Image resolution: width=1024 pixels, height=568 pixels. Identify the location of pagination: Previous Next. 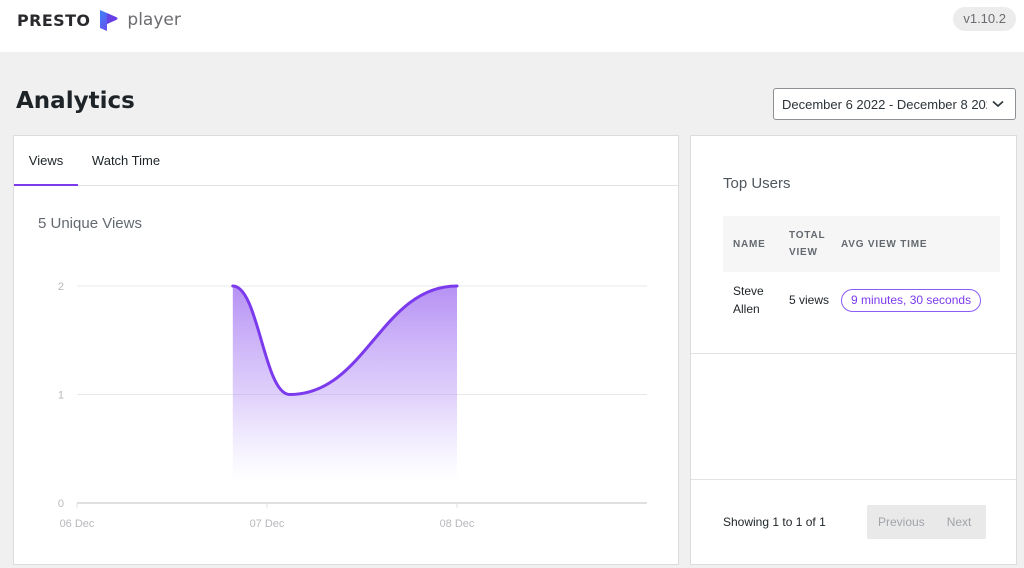
(926, 522).